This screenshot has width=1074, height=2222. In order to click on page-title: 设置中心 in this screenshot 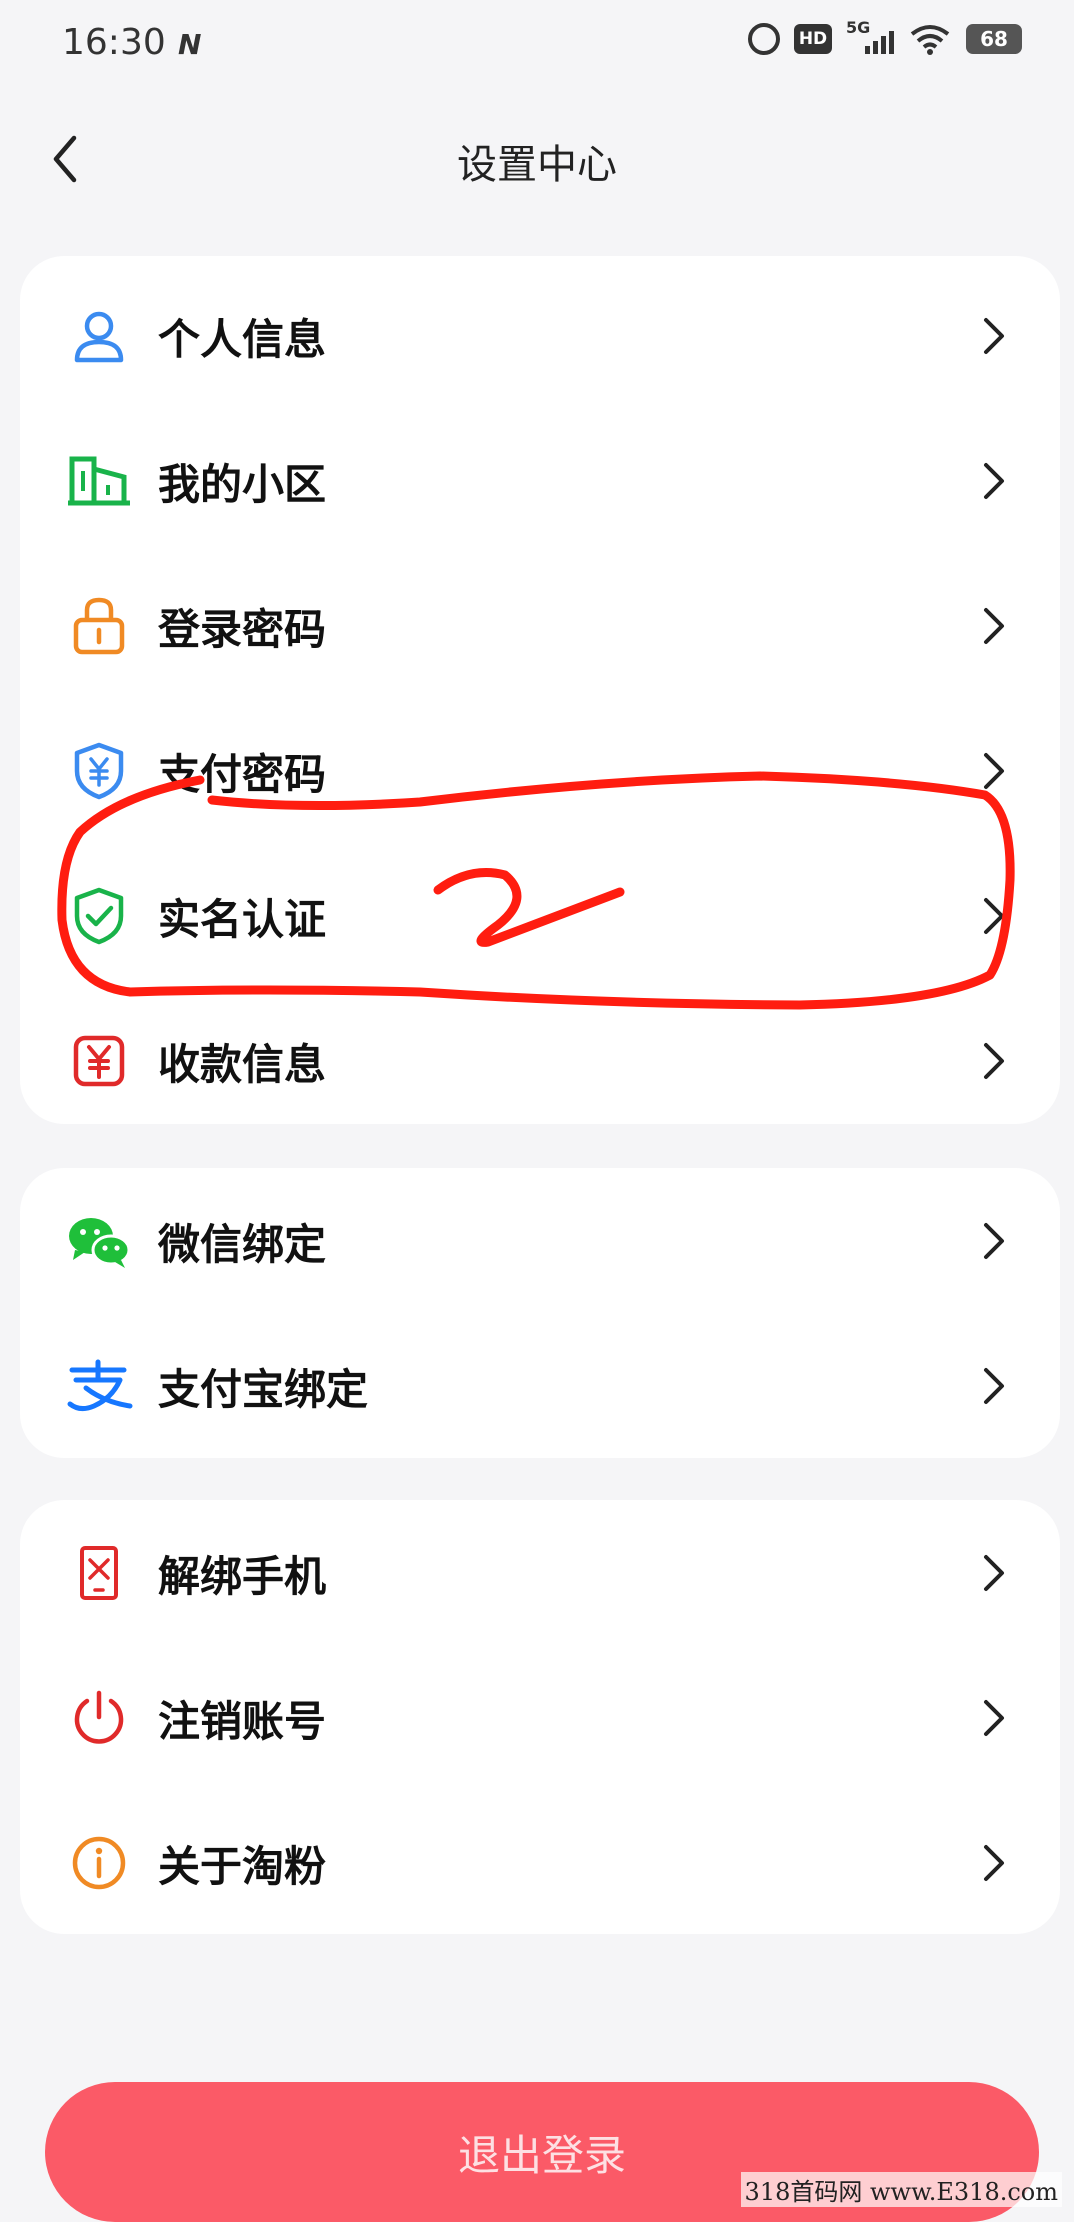, I will do `click(537, 165)`.